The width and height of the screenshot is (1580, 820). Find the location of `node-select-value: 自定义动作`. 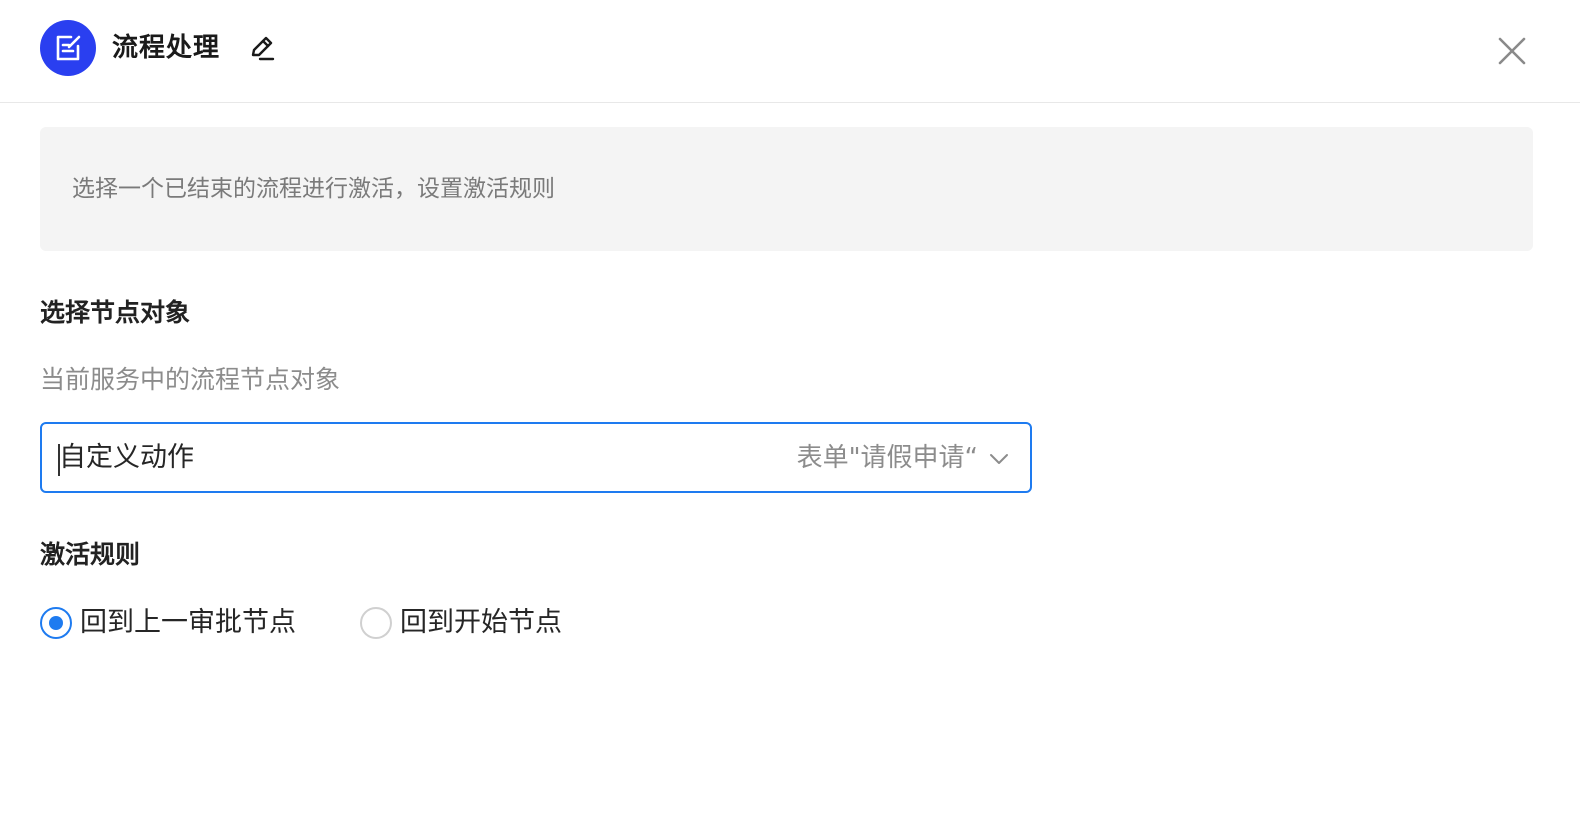

node-select-value: 自定义动作 is located at coordinates (126, 457).